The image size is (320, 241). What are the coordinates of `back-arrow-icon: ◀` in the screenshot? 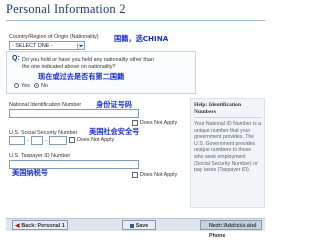 It's located at (17, 226).